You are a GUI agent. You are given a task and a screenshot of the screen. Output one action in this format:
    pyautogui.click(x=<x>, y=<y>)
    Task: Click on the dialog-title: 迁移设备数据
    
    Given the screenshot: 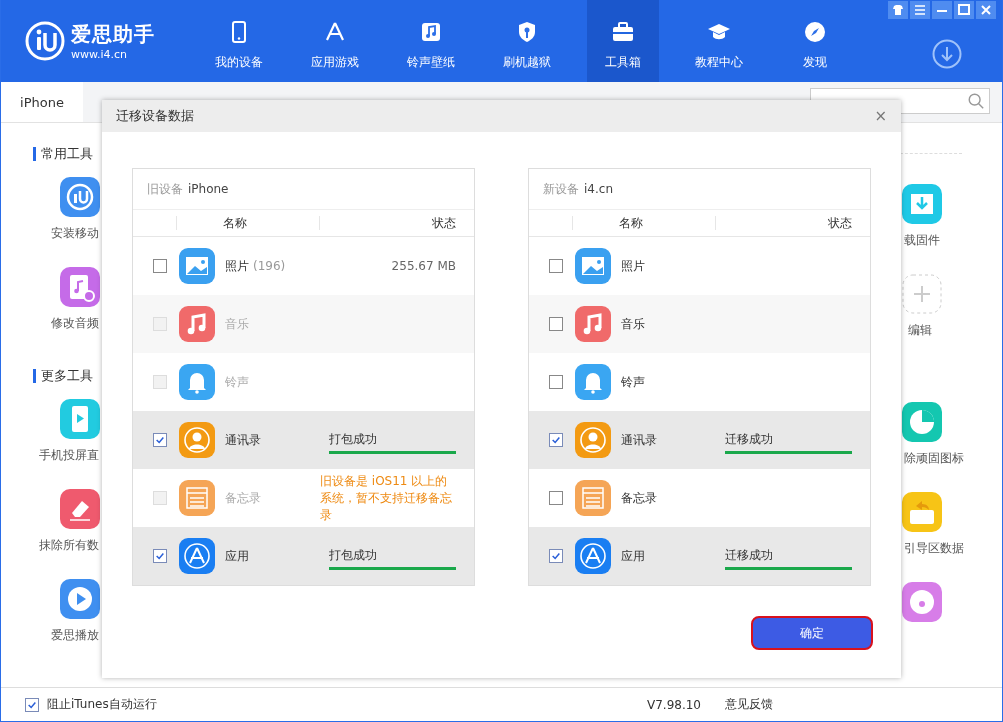 What is the action you would take?
    pyautogui.click(x=155, y=116)
    